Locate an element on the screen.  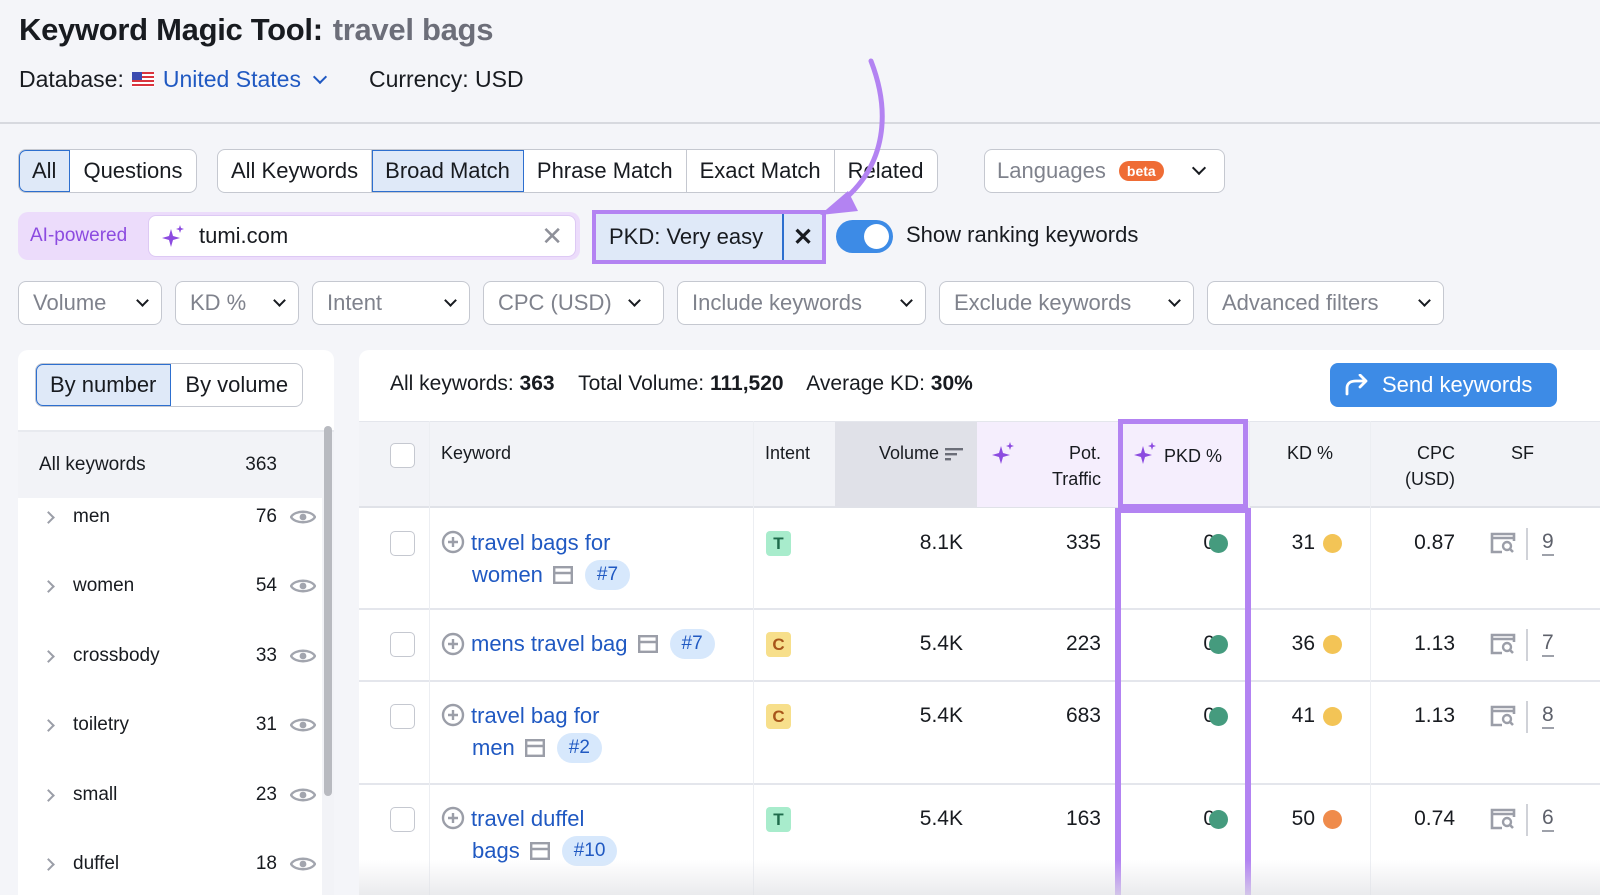
sf-count: 6 is located at coordinates (1548, 819).